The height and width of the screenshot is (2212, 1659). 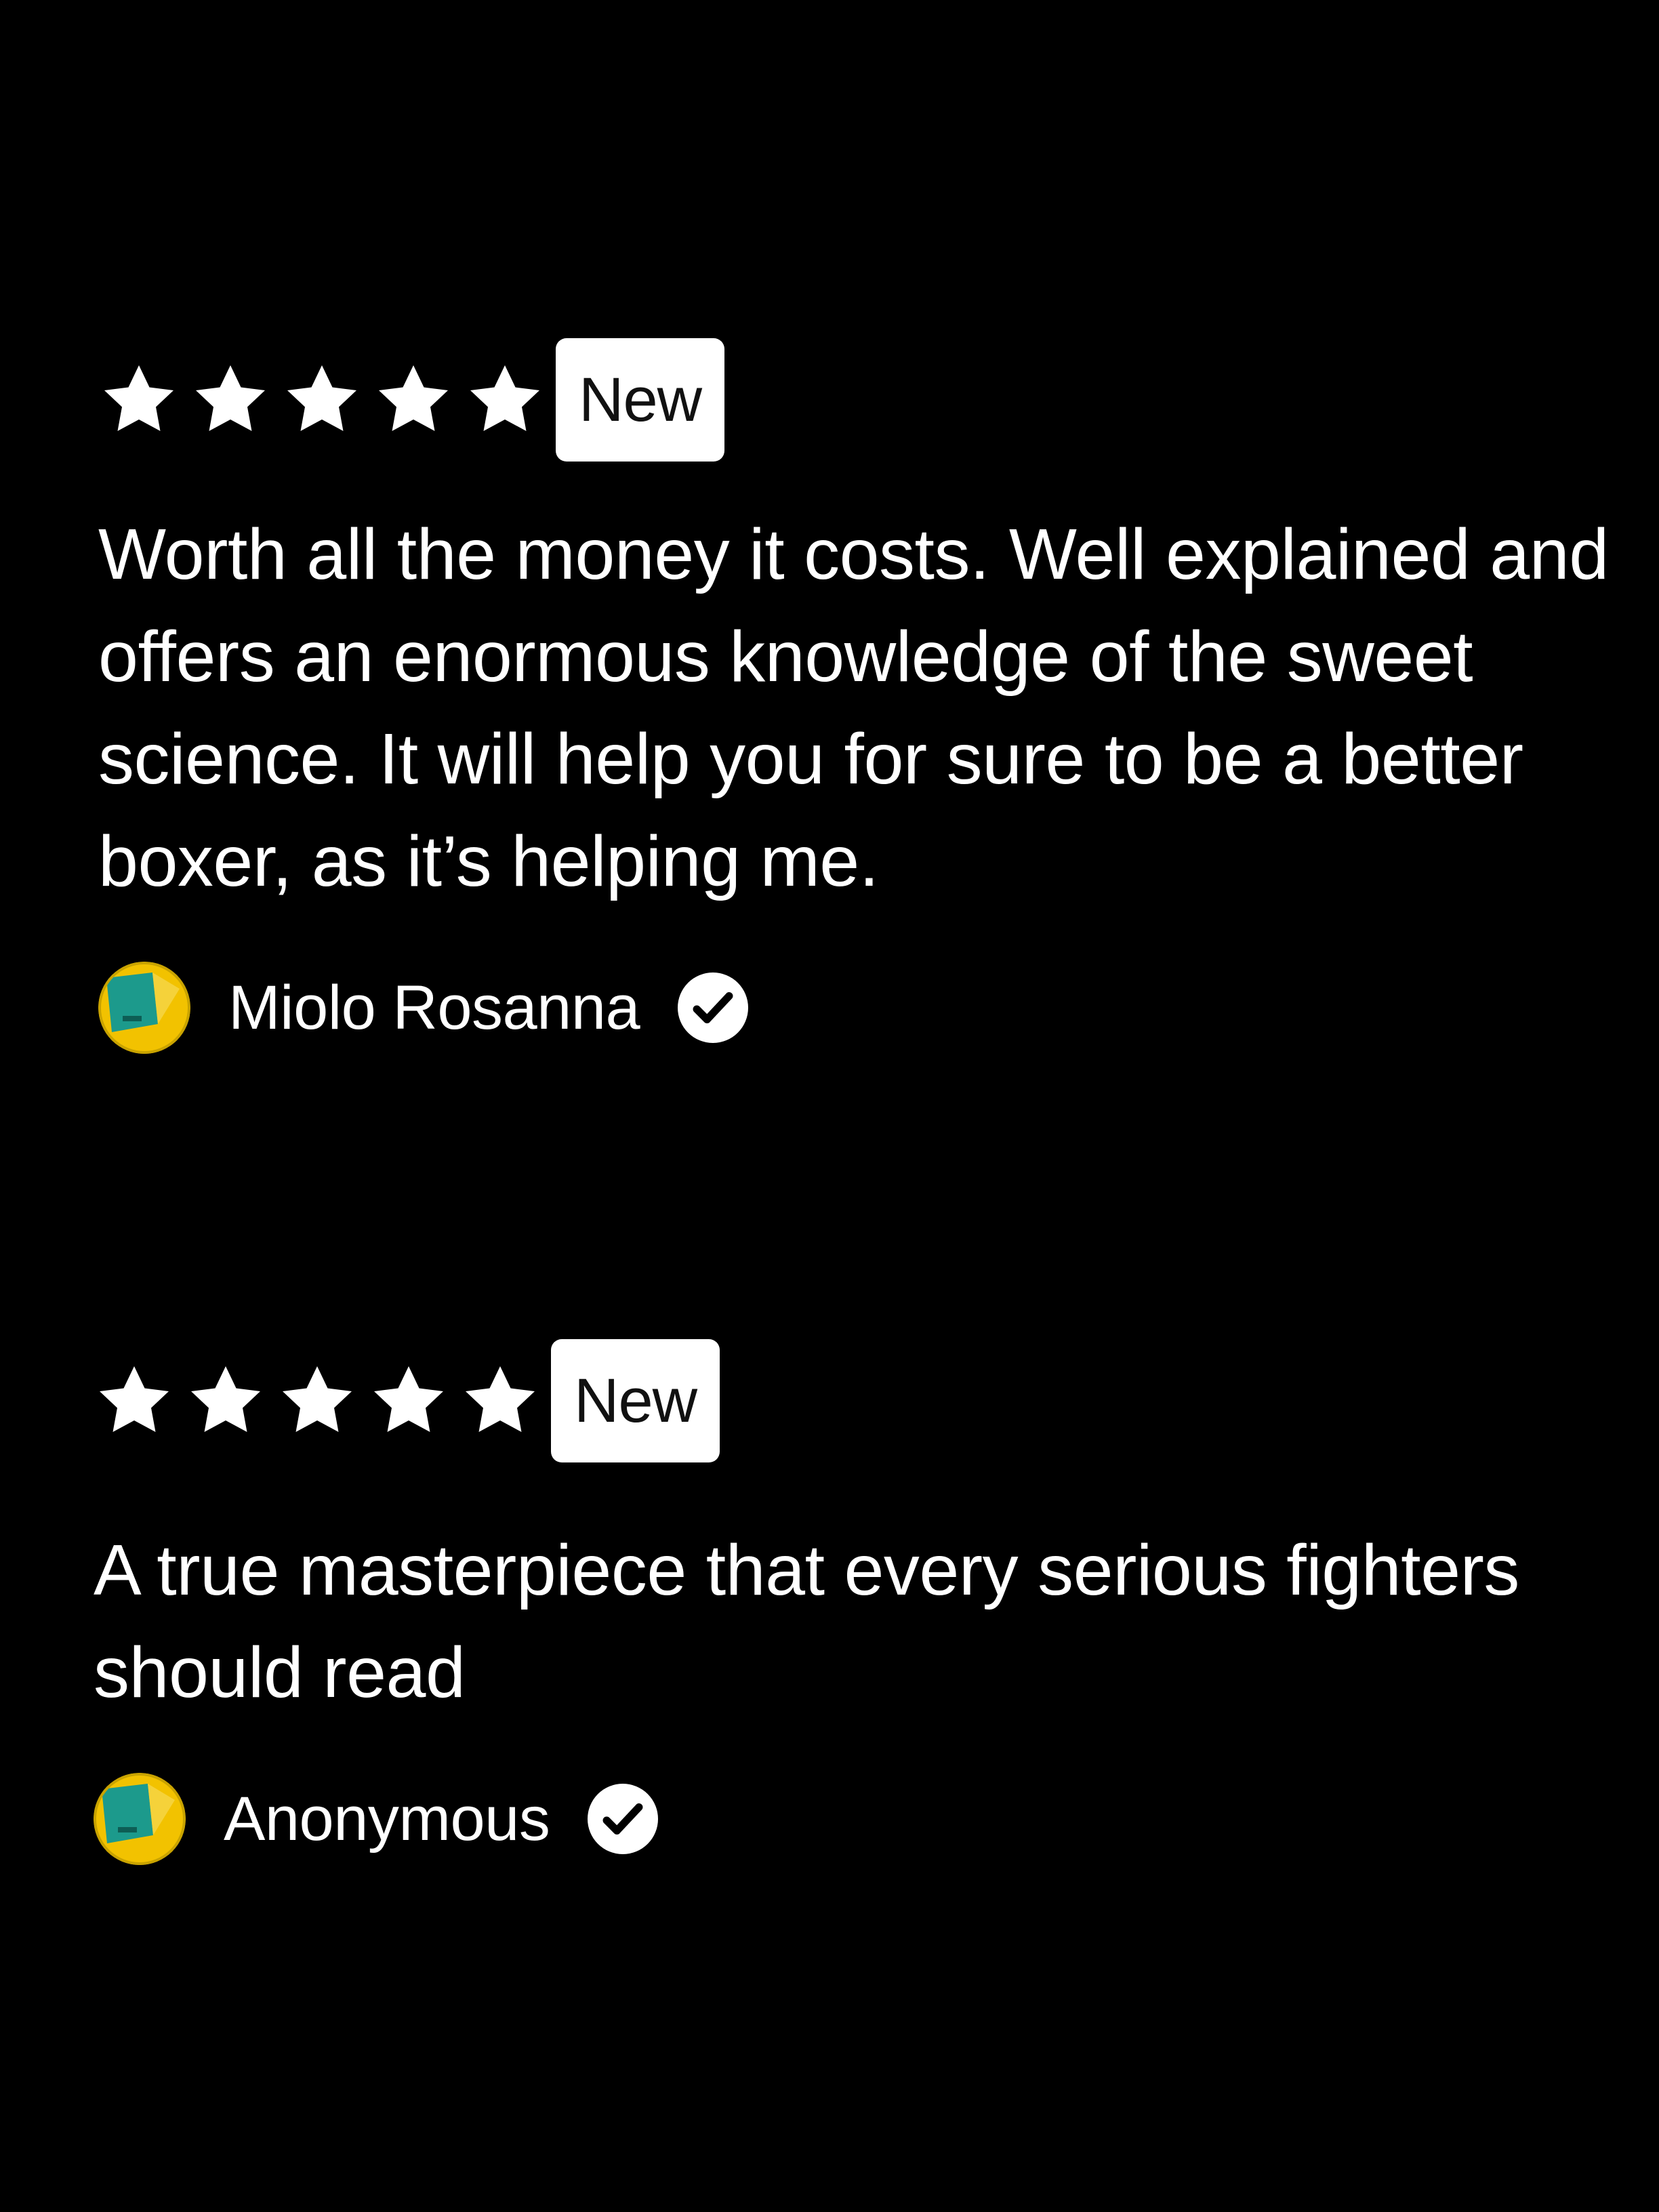 I want to click on author-name: Anonymous, so click(x=387, y=1818).